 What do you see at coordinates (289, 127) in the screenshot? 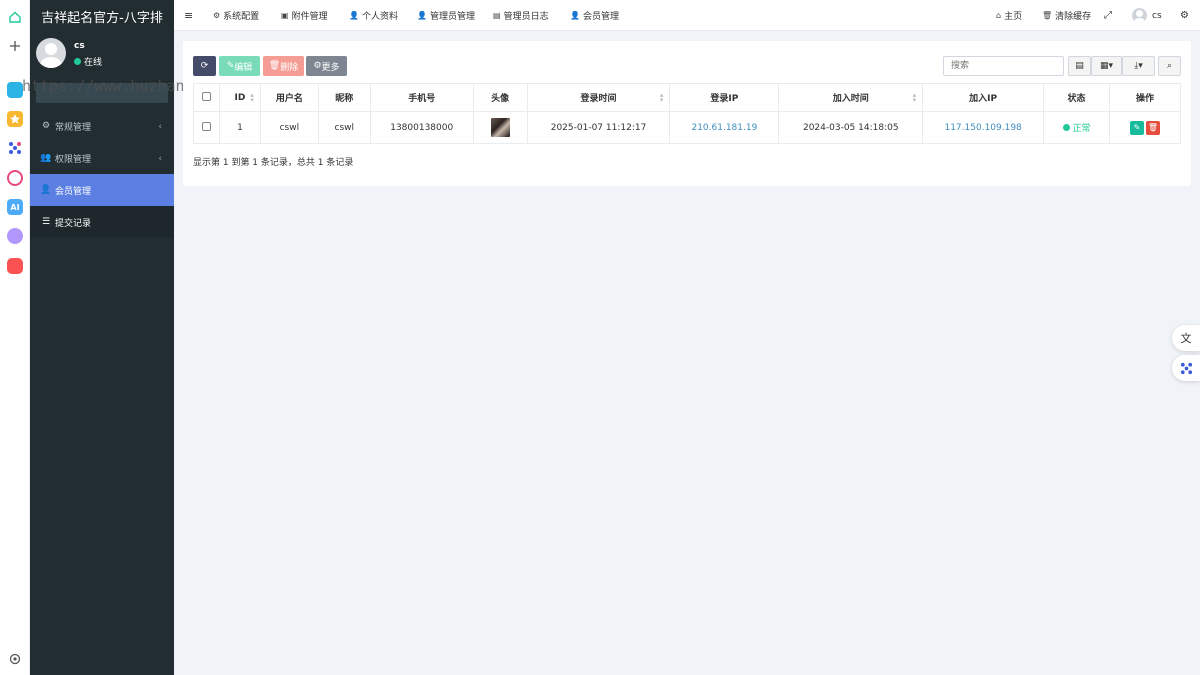
I see `cell-username: cswl` at bounding box center [289, 127].